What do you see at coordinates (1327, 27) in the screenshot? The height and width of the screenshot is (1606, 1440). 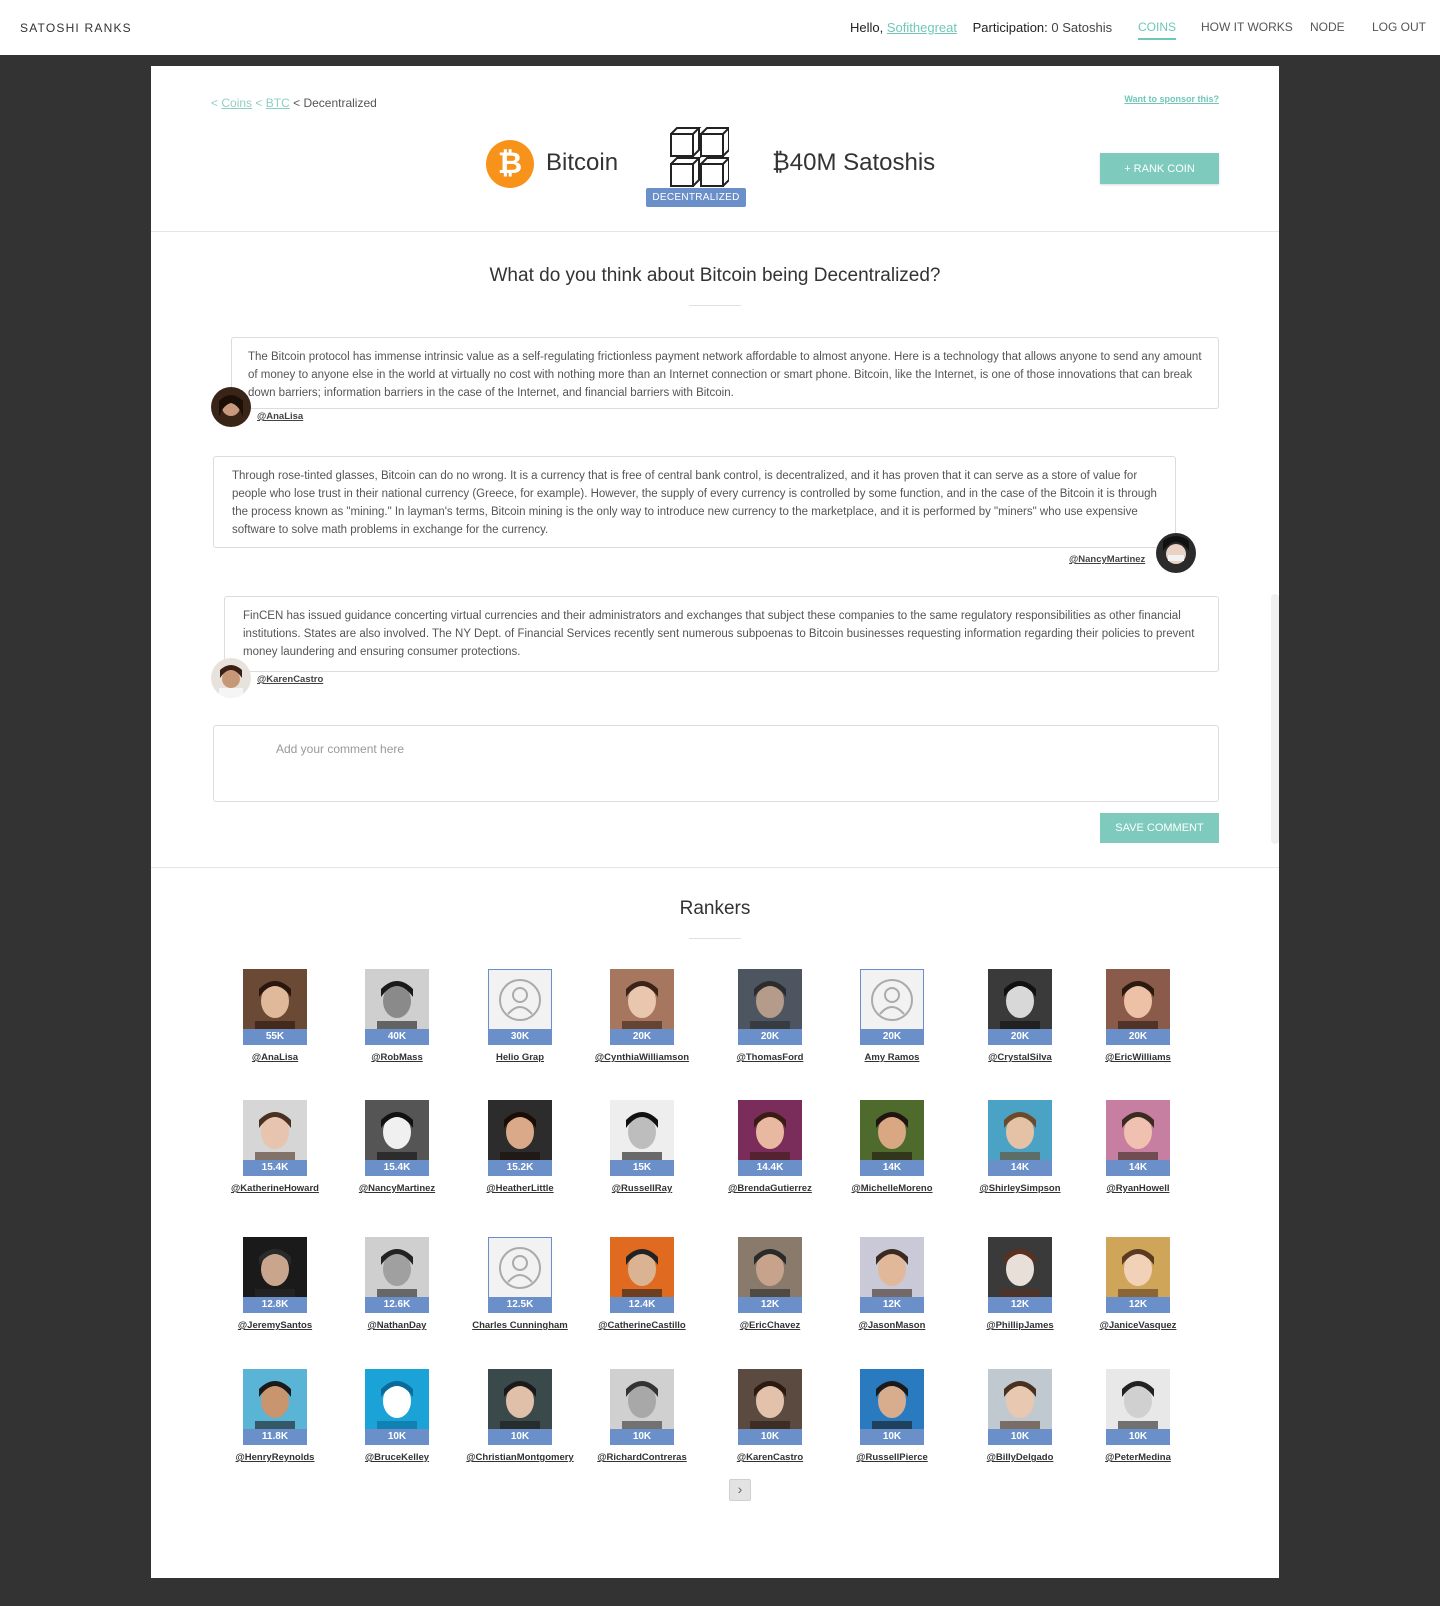 I see `nav-node: NODE` at bounding box center [1327, 27].